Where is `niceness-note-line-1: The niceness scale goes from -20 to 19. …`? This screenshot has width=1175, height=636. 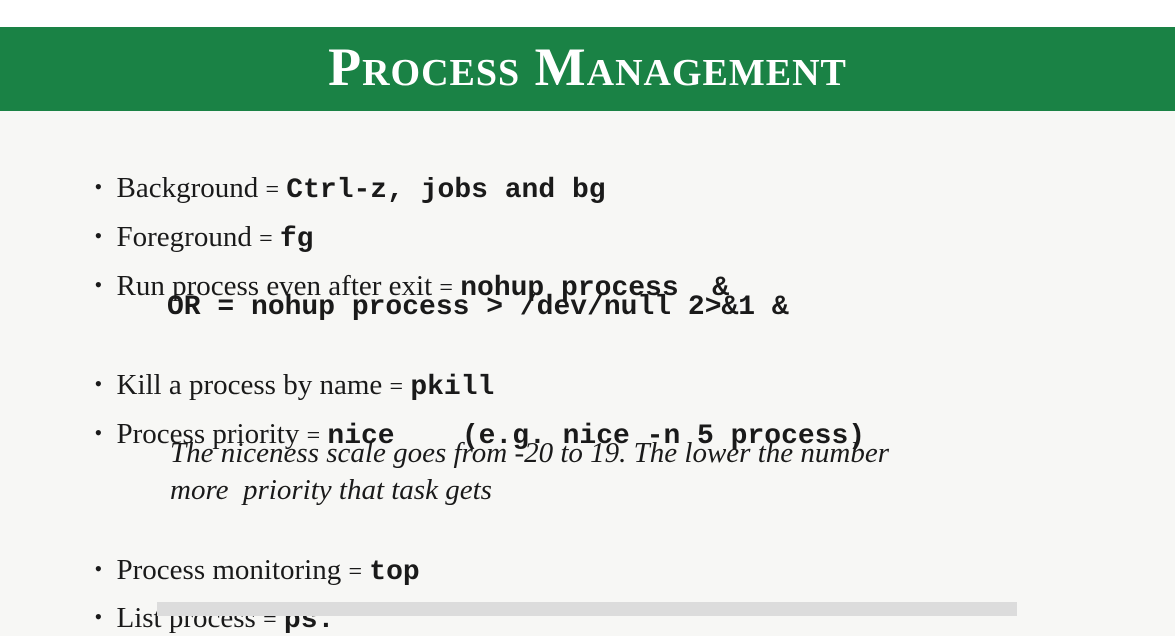 niceness-note-line-1: The niceness scale goes from -20 to 19. … is located at coordinates (529, 453).